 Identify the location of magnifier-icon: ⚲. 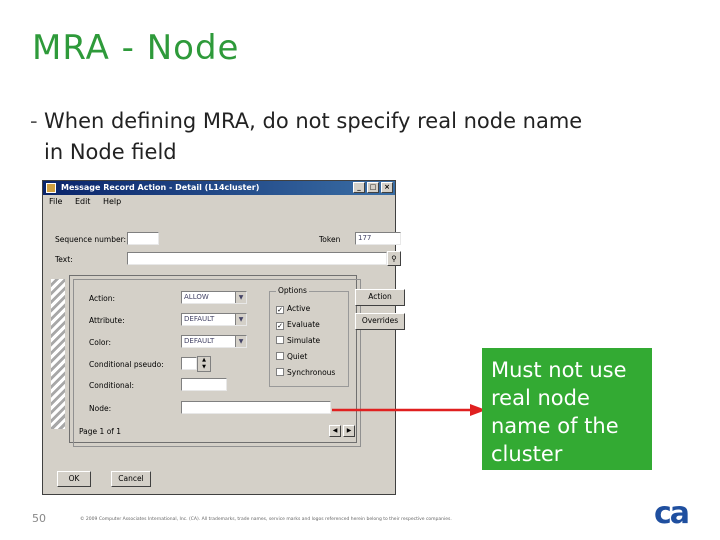
(394, 258).